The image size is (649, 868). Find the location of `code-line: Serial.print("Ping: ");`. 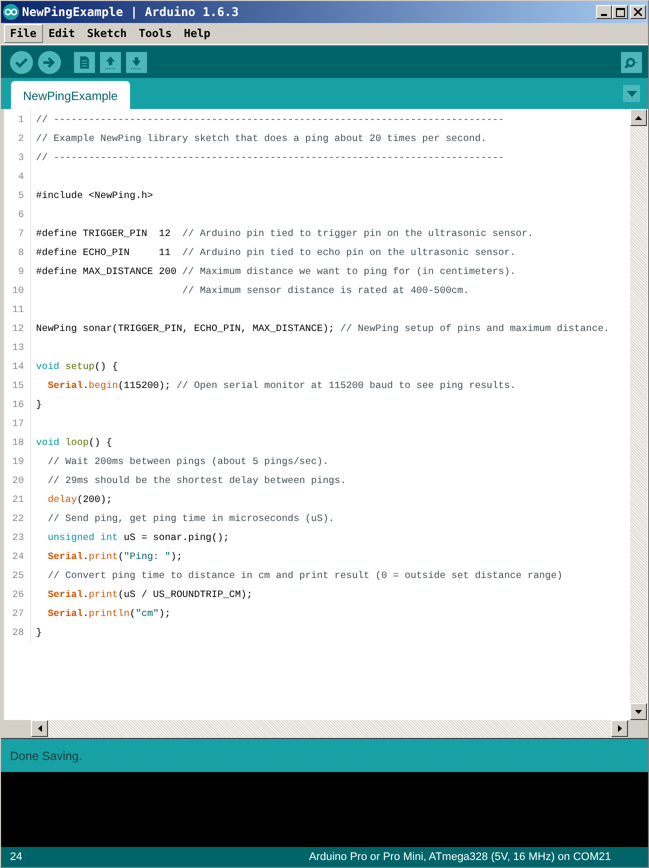

code-line: Serial.print("Ping: "); is located at coordinates (114, 556).